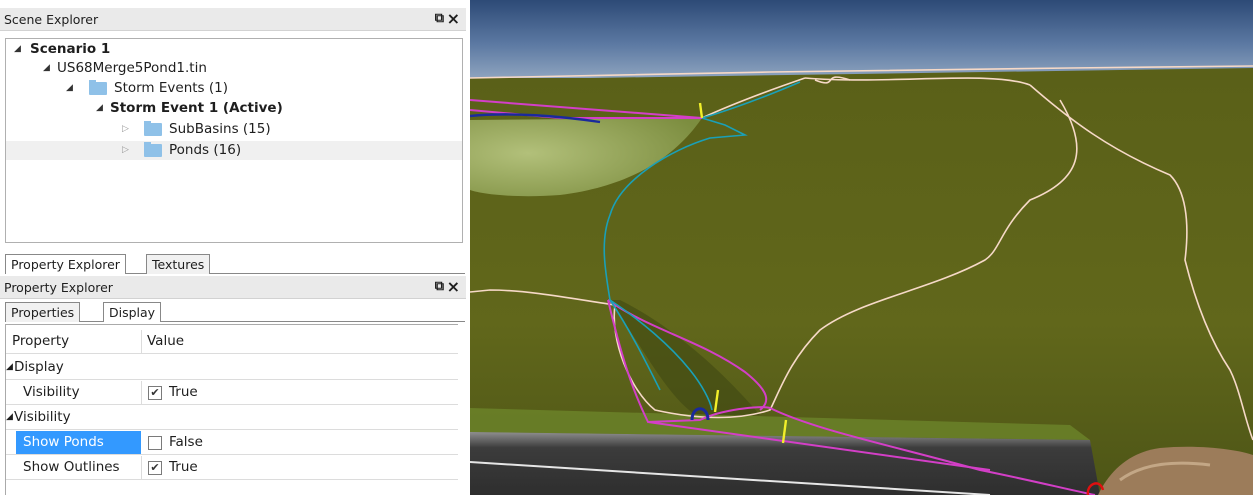 This screenshot has width=1253, height=495. Describe the element at coordinates (70, 49) in the screenshot. I see `tree-node-label: Scenario 1` at that location.